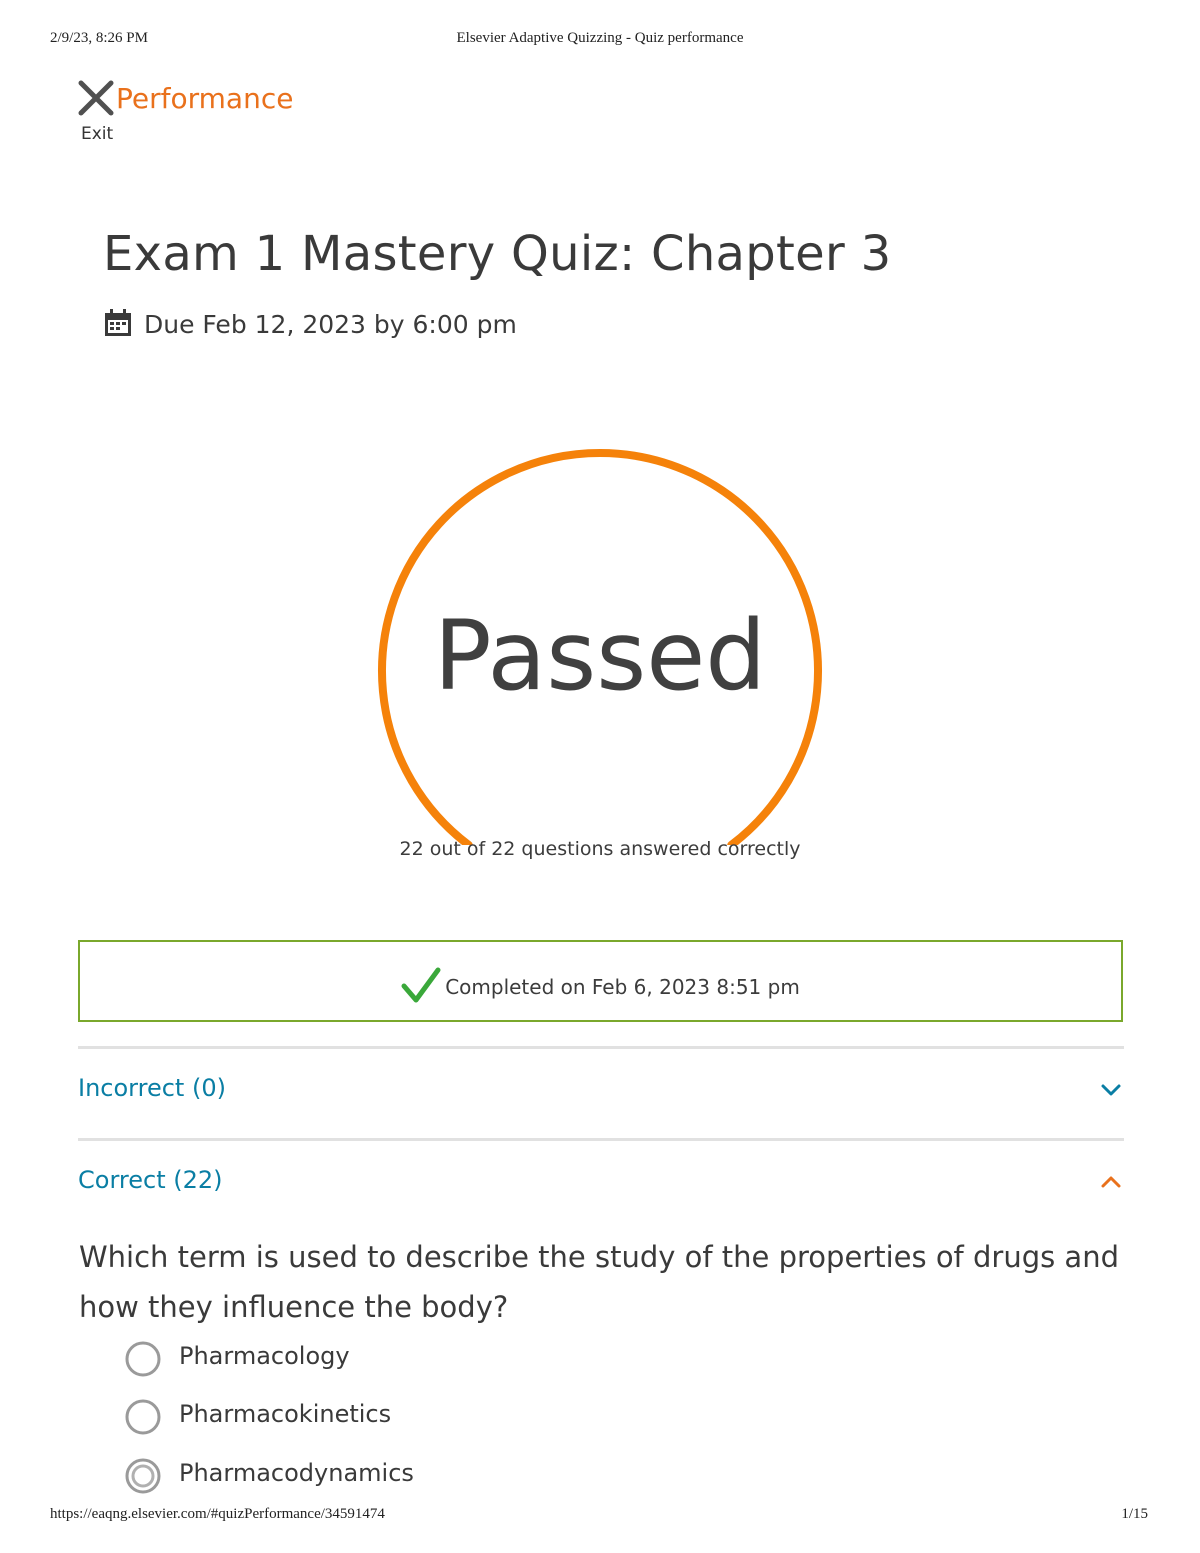 The height and width of the screenshot is (1553, 1200). What do you see at coordinates (1111, 1182) in the screenshot?
I see `chevron-up-icon` at bounding box center [1111, 1182].